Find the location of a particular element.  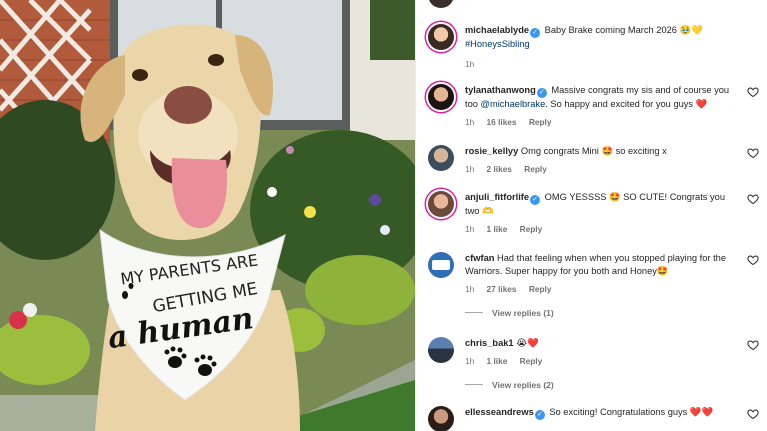

comment-username: tylanathanwong is located at coordinates (500, 90).